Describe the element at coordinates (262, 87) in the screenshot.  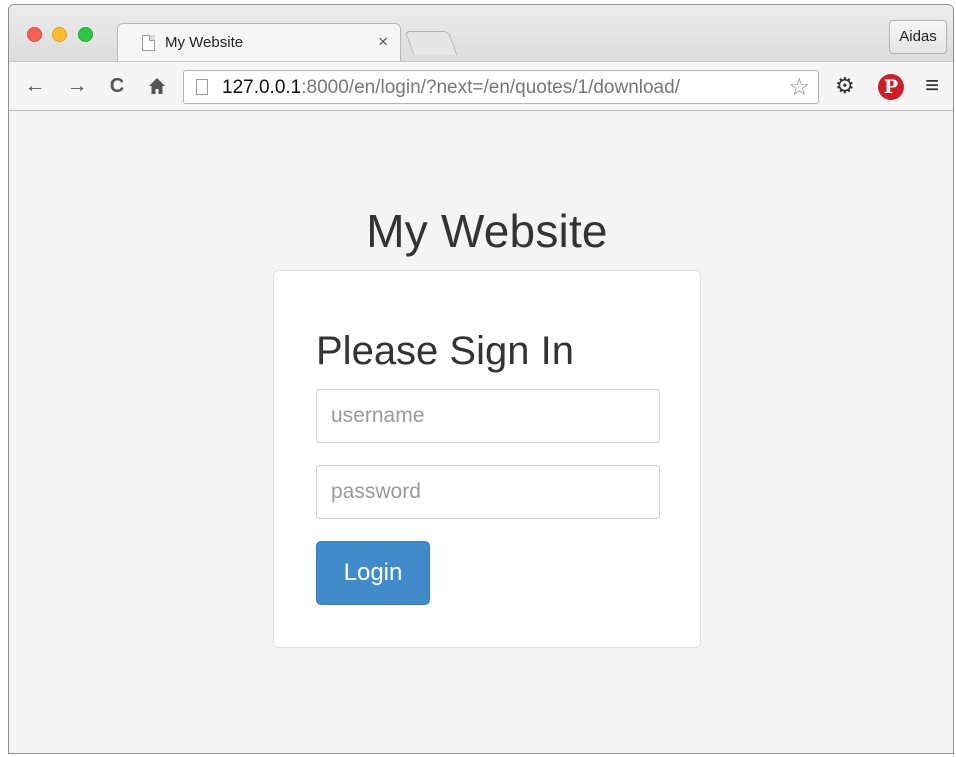
I see `address-host: 127.0.0.1` at that location.